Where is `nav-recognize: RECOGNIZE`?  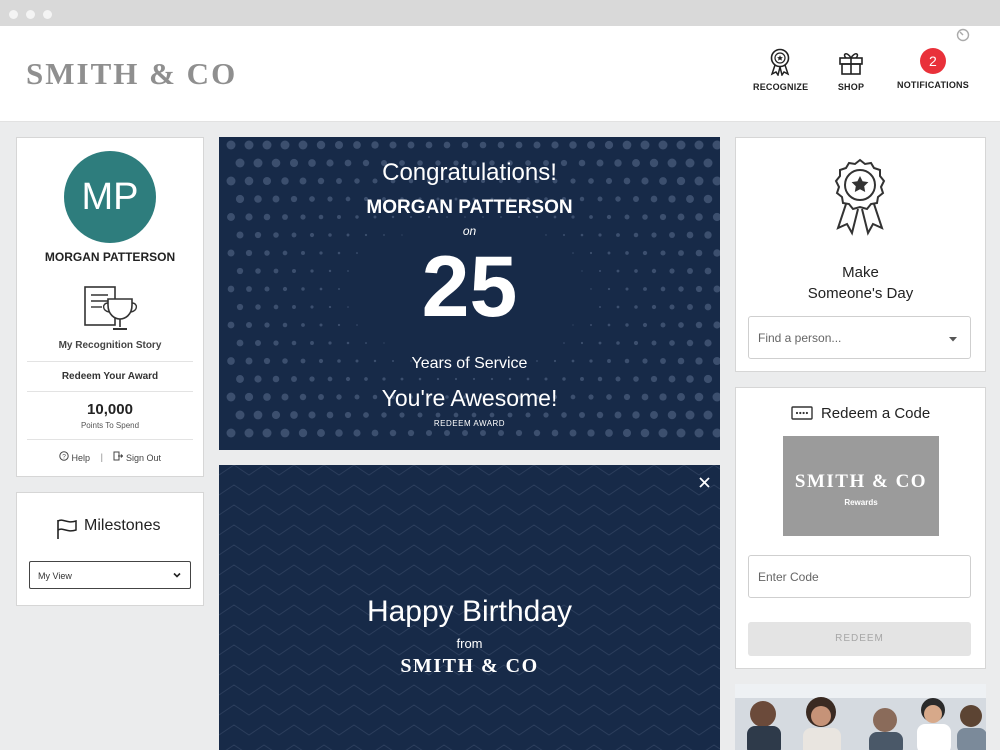 nav-recognize: RECOGNIZE is located at coordinates (780, 70).